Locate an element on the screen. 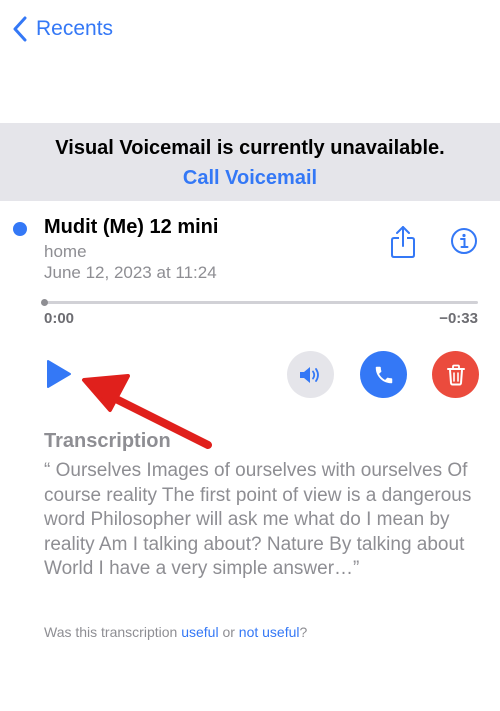 The height and width of the screenshot is (711, 500). share-button is located at coordinates (403, 242).